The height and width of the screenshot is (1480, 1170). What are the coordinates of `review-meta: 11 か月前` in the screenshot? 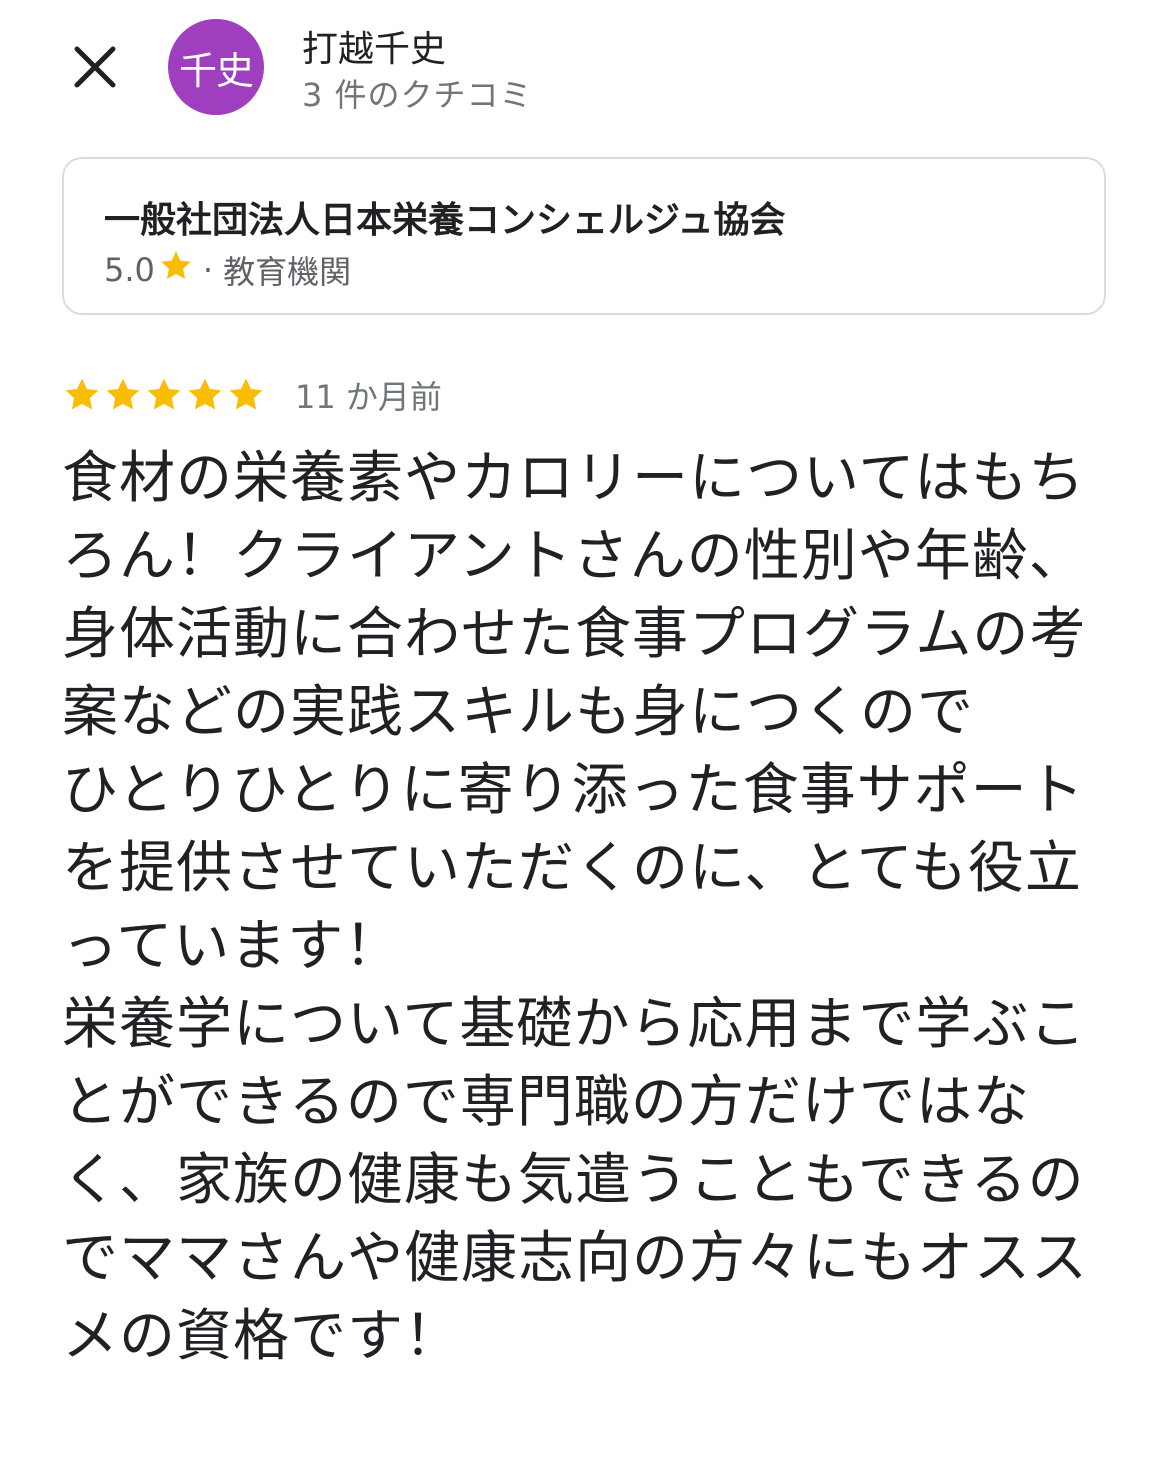 It's located at (252, 395).